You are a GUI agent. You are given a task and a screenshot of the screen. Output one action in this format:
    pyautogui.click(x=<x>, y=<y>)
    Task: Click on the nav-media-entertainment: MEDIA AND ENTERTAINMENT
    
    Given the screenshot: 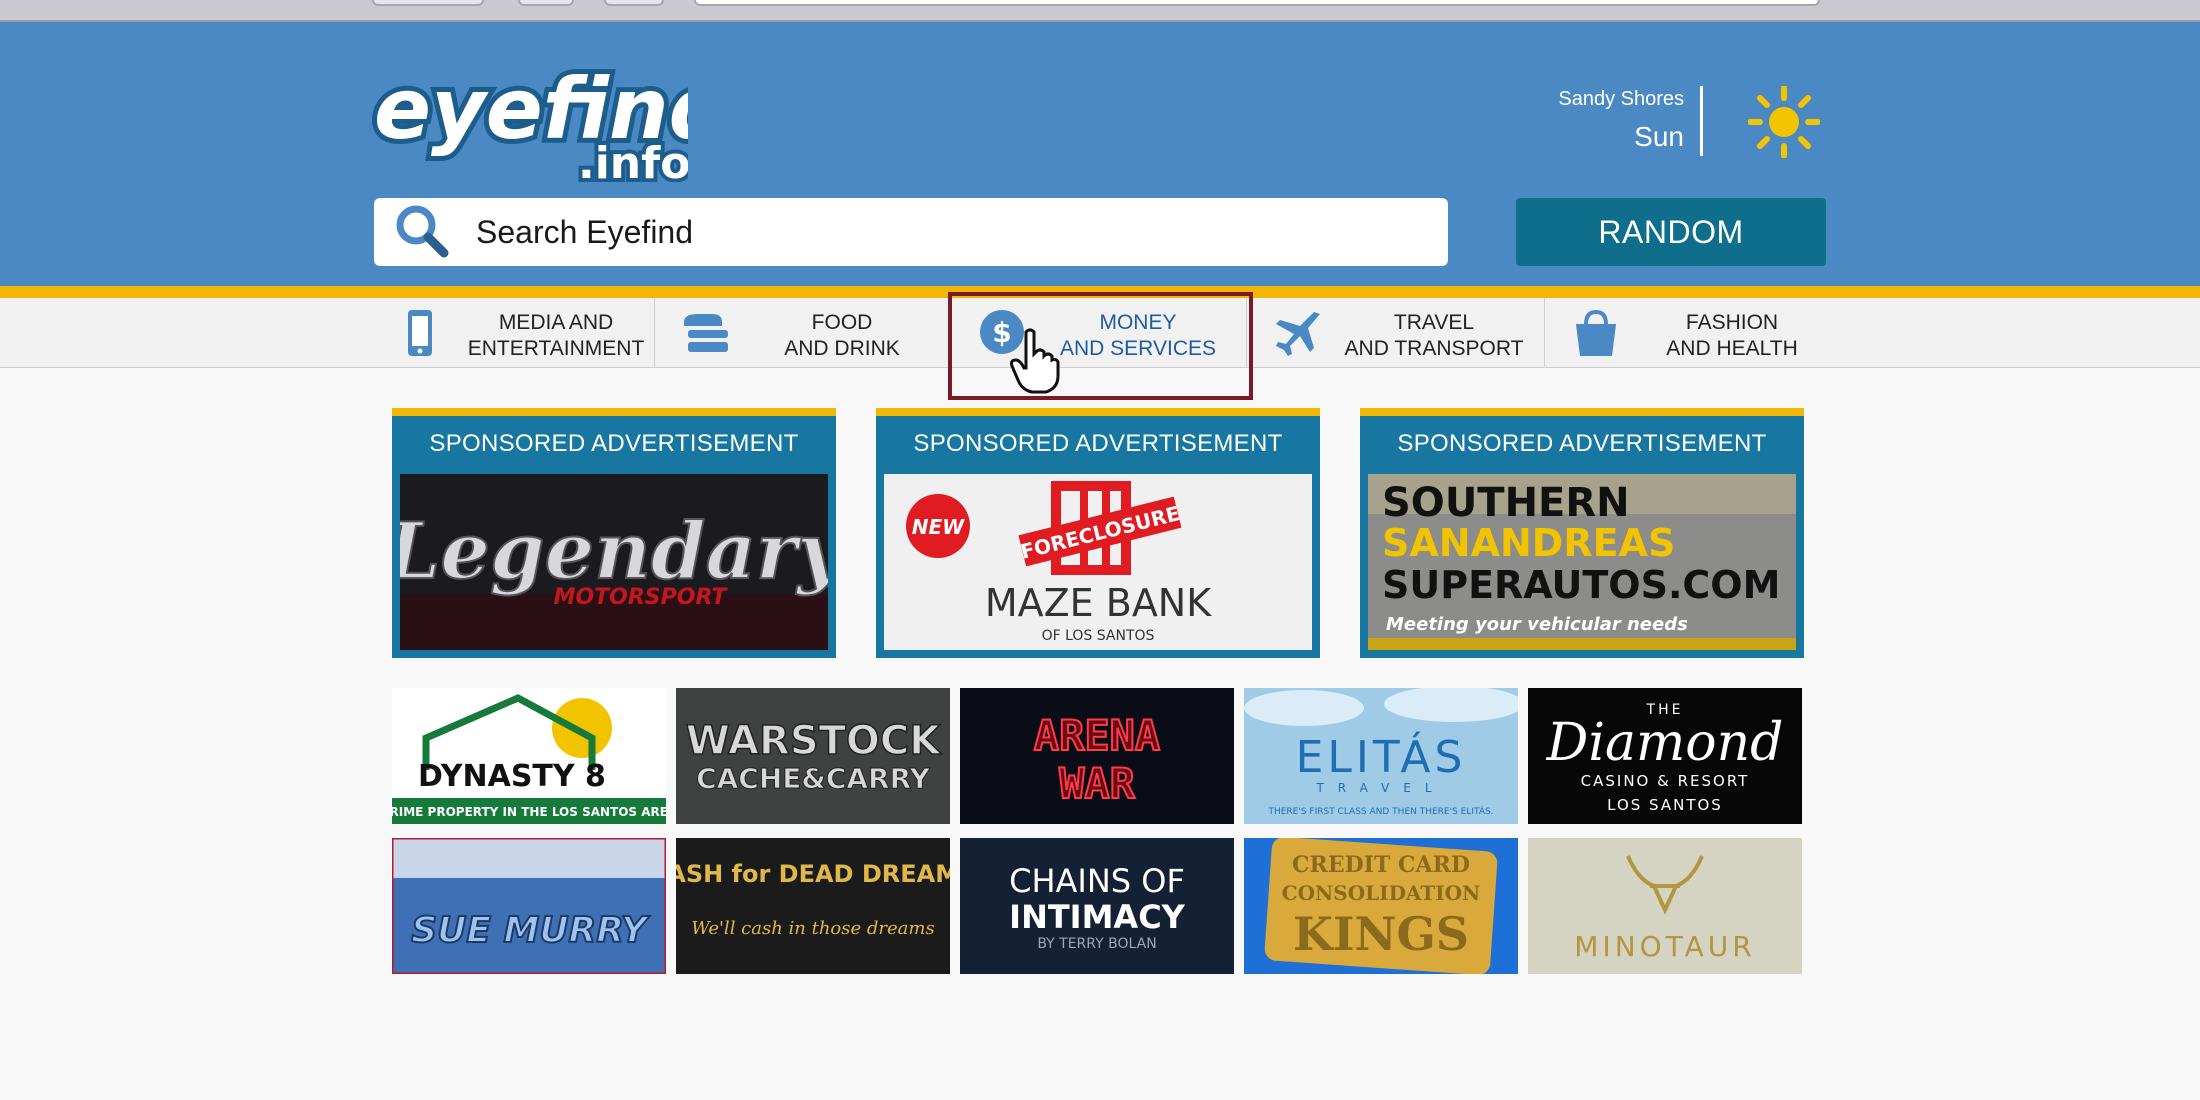 What is the action you would take?
    pyautogui.click(x=516, y=333)
    